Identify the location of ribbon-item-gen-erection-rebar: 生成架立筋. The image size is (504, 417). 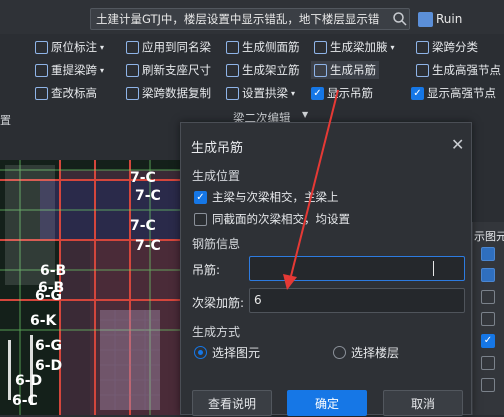
(263, 70).